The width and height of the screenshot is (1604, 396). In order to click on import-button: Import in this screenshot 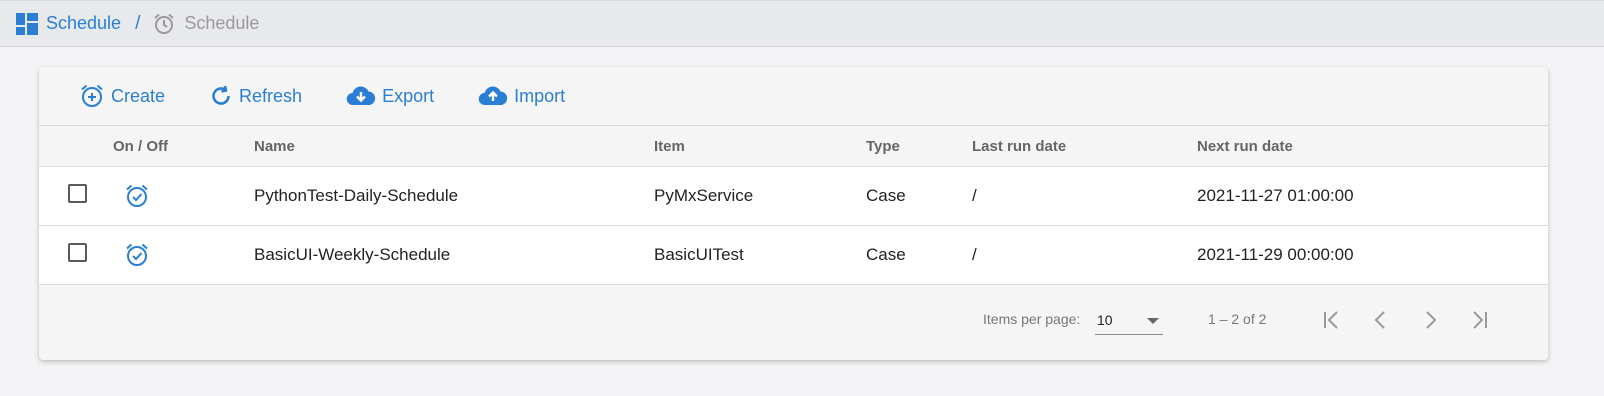, I will do `click(521, 96)`.